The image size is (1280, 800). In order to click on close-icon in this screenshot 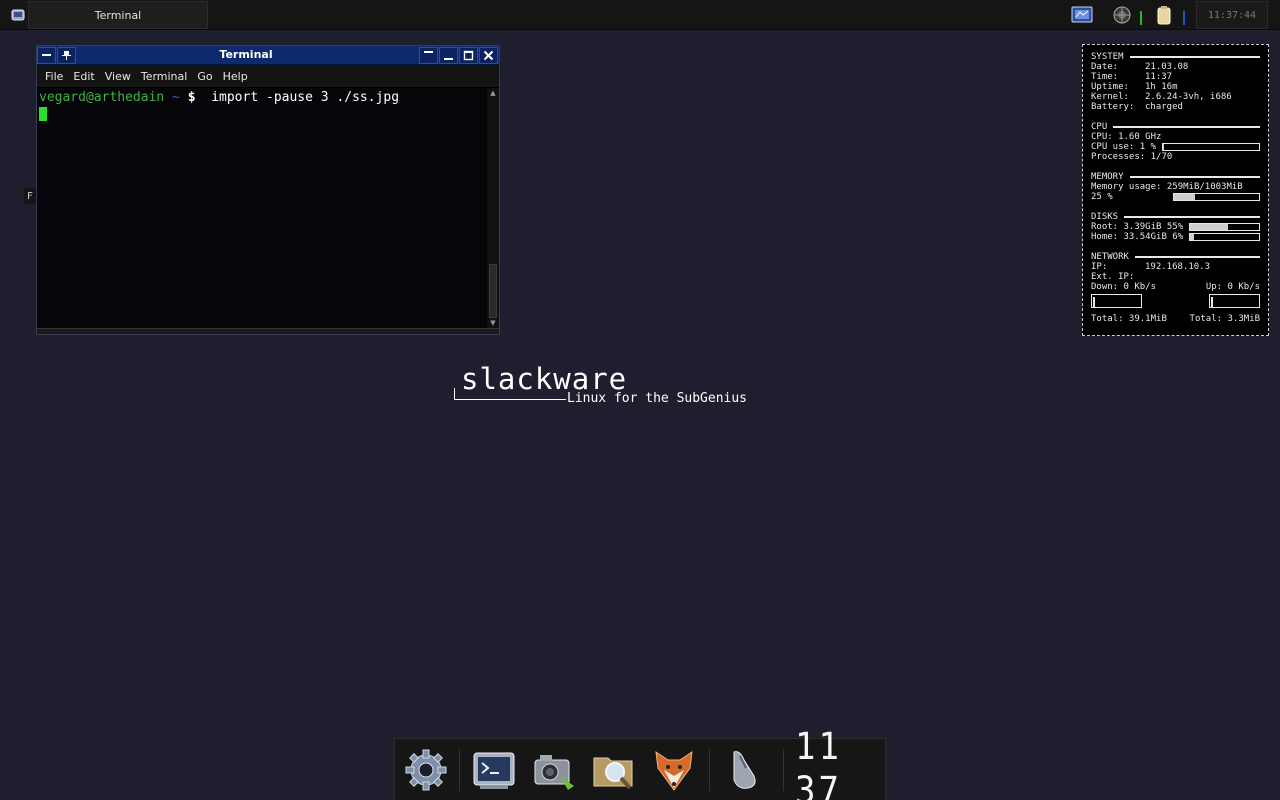, I will do `click(488, 55)`.